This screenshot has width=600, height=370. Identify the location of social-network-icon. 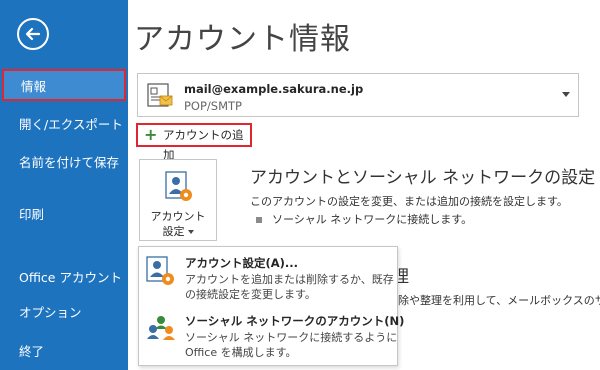
(161, 328).